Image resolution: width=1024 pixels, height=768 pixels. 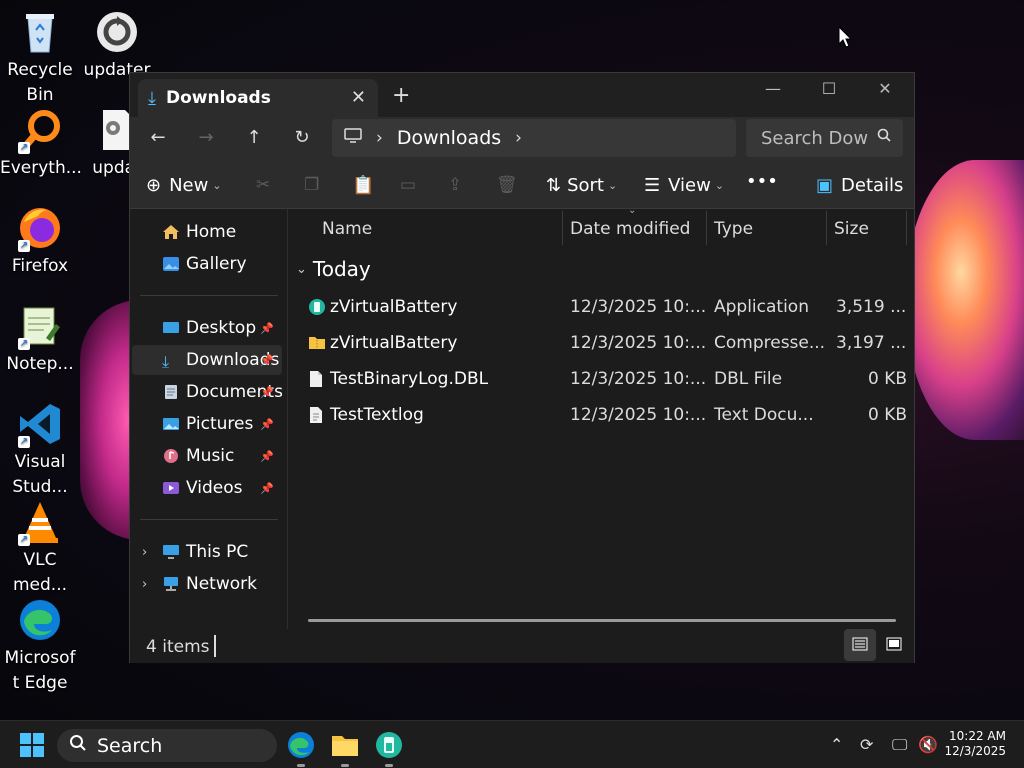 What do you see at coordinates (408, 185) in the screenshot?
I see `rename-icon: ▭` at bounding box center [408, 185].